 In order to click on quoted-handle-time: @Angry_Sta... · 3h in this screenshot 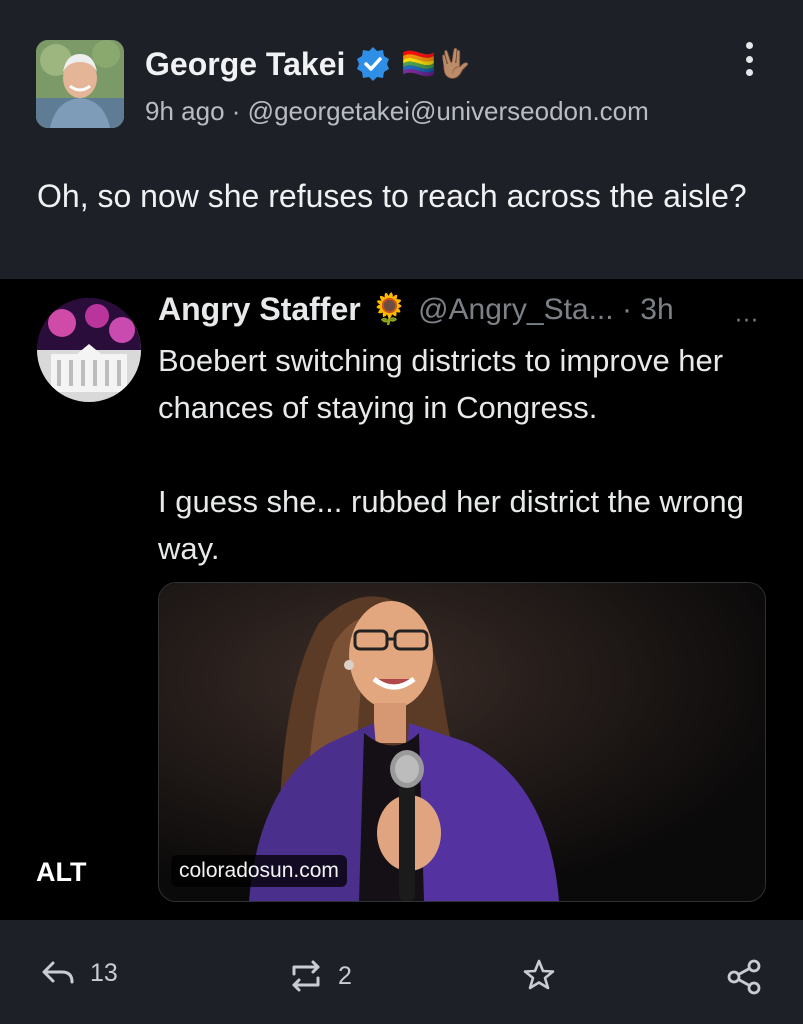, I will do `click(546, 309)`.